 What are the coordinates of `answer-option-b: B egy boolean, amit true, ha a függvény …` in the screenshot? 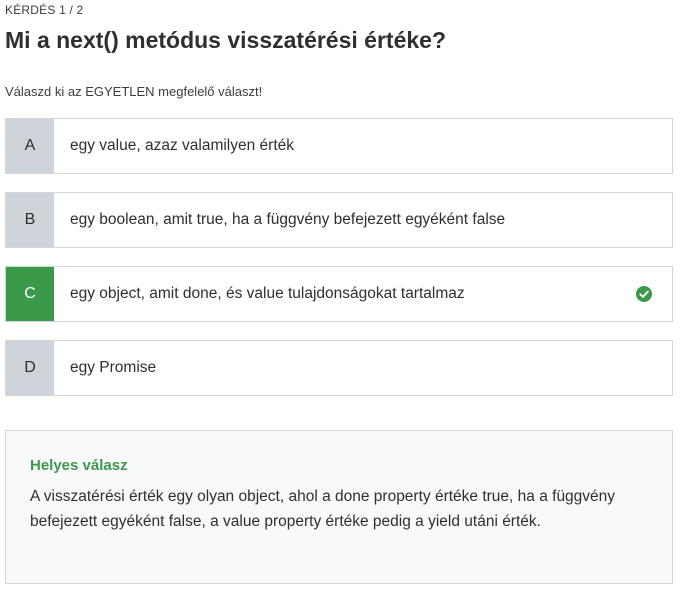 It's located at (339, 220).